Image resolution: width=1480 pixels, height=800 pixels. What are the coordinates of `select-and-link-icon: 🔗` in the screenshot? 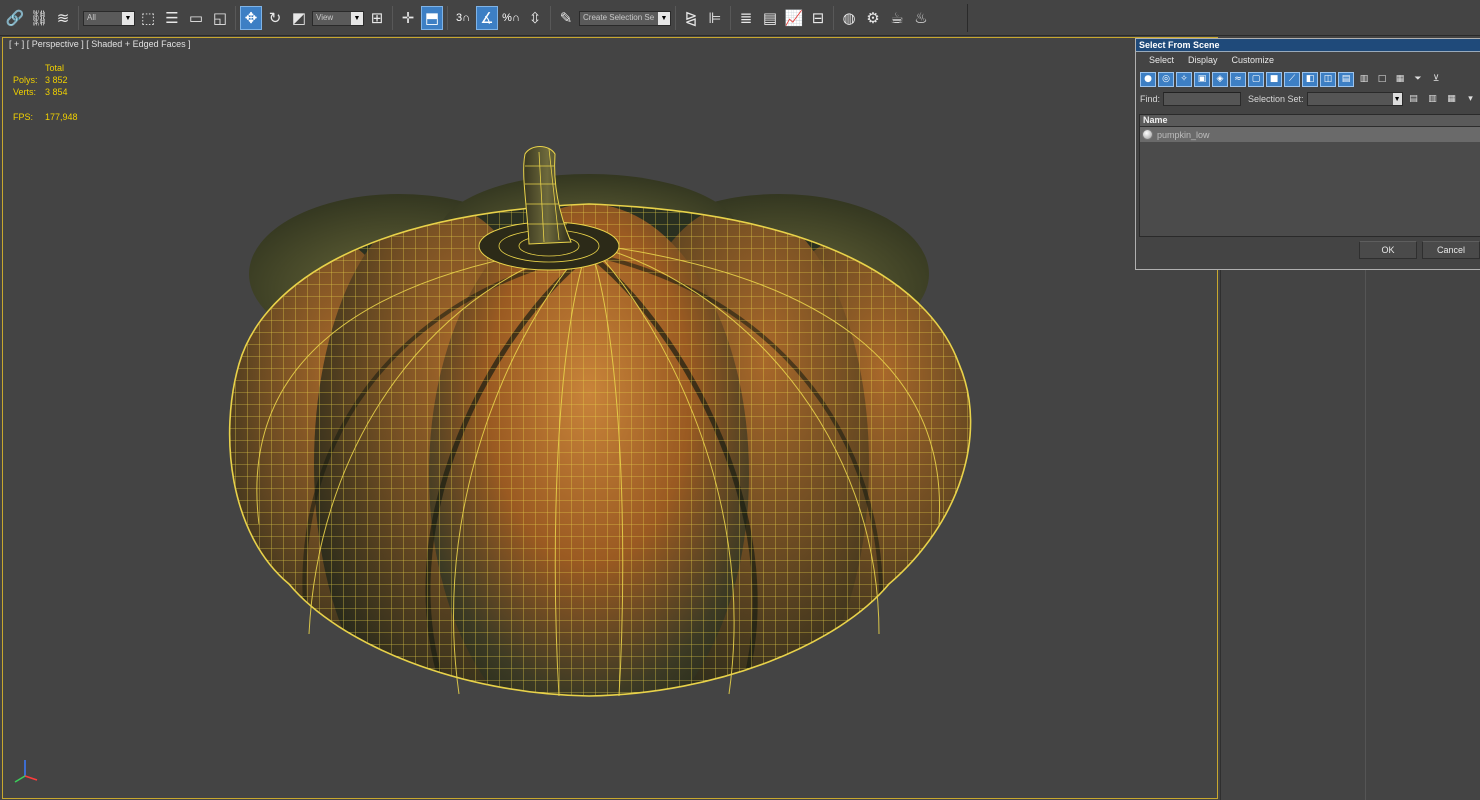 It's located at (15, 18).